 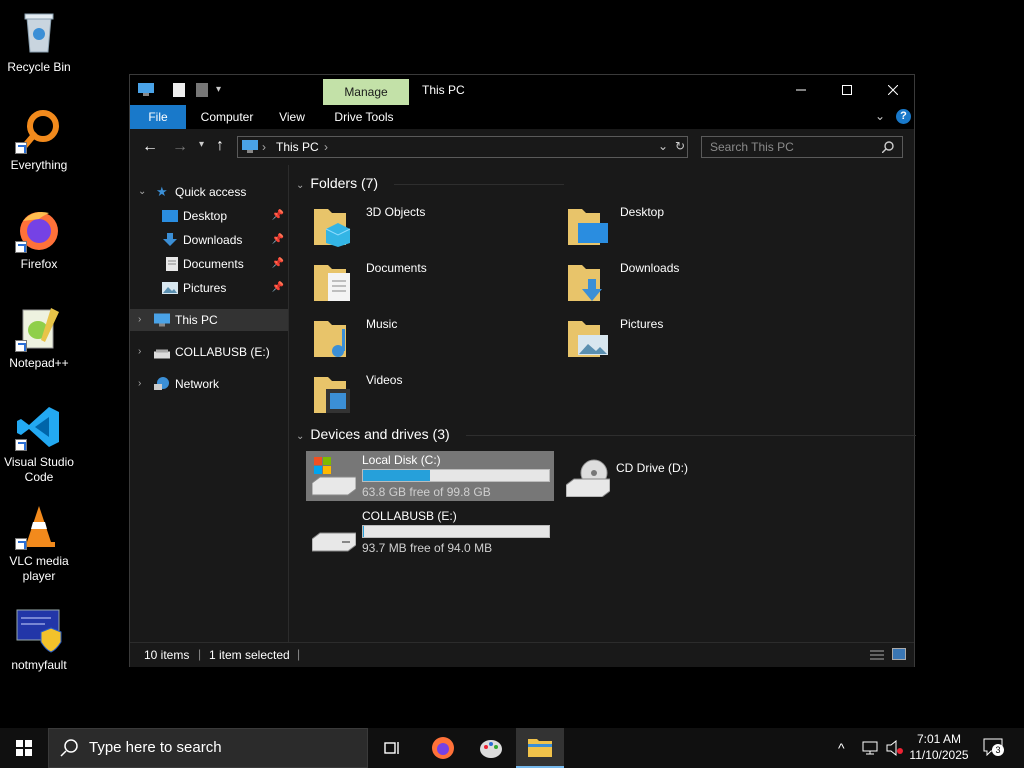 I want to click on nav-item-pictures: Pictures 📌, so click(x=209, y=288).